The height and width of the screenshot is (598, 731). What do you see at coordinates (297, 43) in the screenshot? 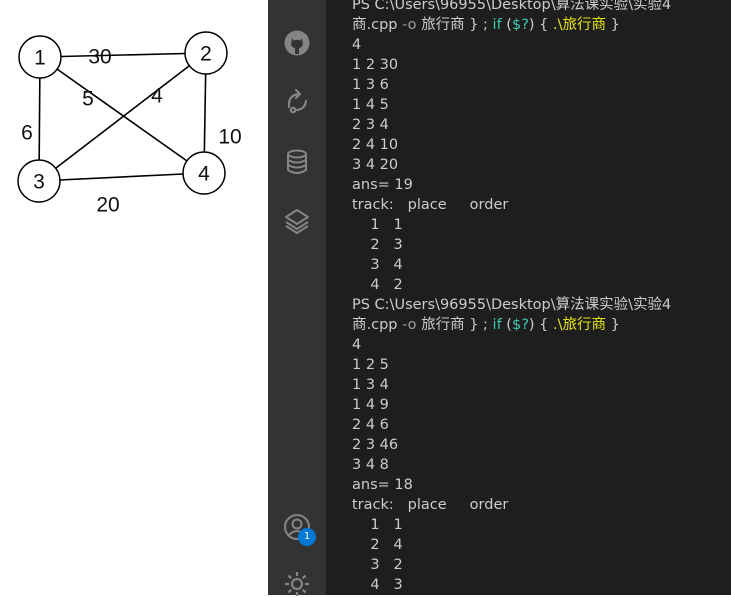
I see `github-icon` at bounding box center [297, 43].